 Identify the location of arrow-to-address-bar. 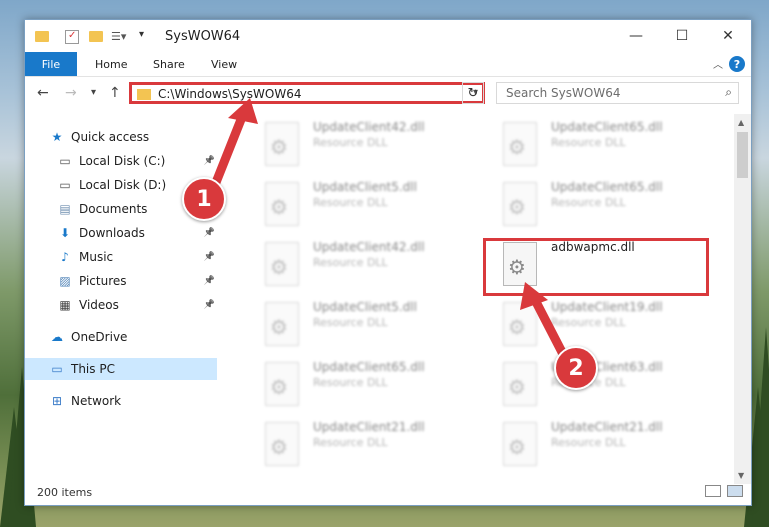
(228, 151).